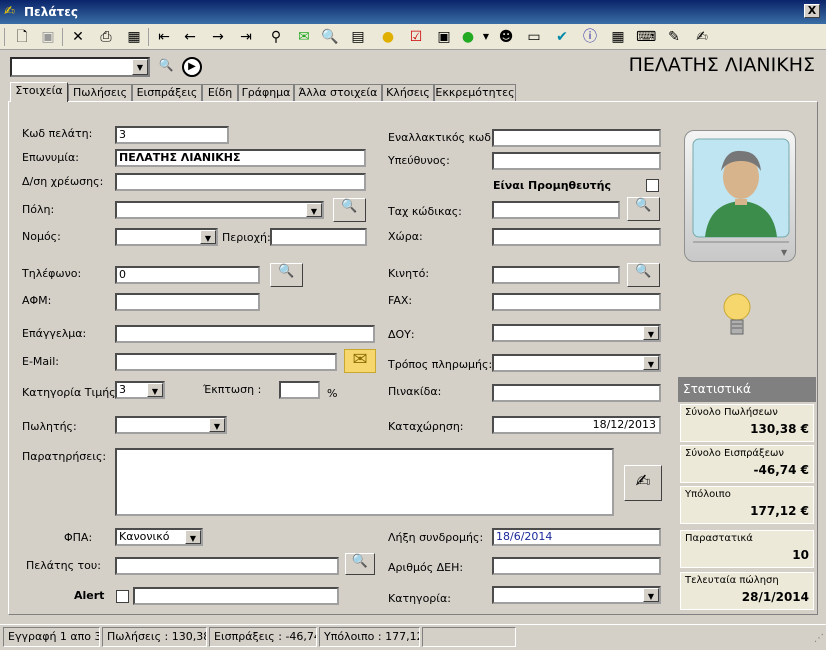 The height and width of the screenshot is (650, 826). What do you see at coordinates (164, 37) in the screenshot?
I see `first-record-icon: ⇤` at bounding box center [164, 37].